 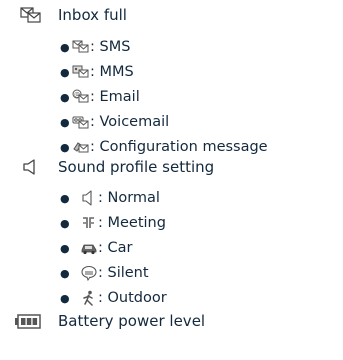 I want to click on normal-label: : Normal, so click(x=129, y=198).